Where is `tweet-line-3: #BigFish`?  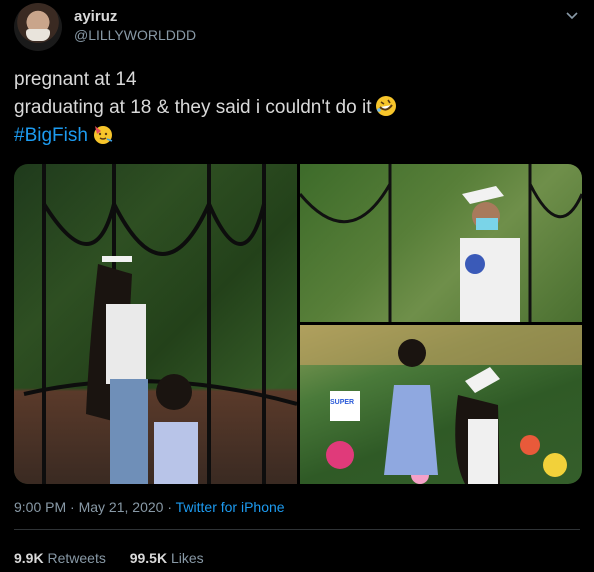 tweet-line-3: #BigFish is located at coordinates (297, 136).